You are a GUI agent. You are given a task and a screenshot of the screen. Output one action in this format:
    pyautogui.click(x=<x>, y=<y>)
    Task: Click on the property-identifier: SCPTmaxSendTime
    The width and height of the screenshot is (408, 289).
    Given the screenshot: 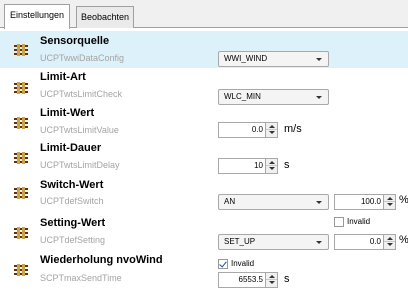 What is the action you would take?
    pyautogui.click(x=81, y=278)
    